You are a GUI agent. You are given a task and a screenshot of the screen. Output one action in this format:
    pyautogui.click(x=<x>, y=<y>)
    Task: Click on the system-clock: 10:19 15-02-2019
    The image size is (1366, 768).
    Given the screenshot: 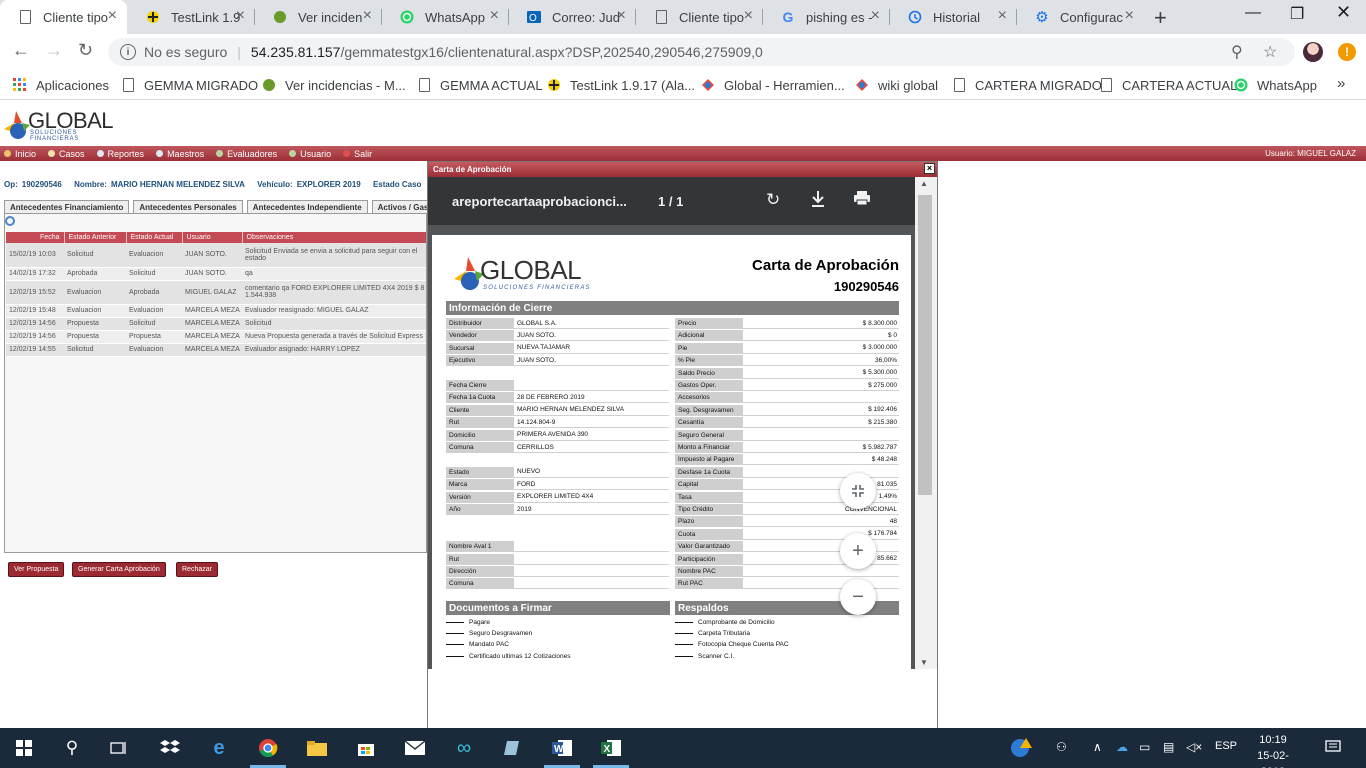 What is the action you would take?
    pyautogui.click(x=1273, y=750)
    